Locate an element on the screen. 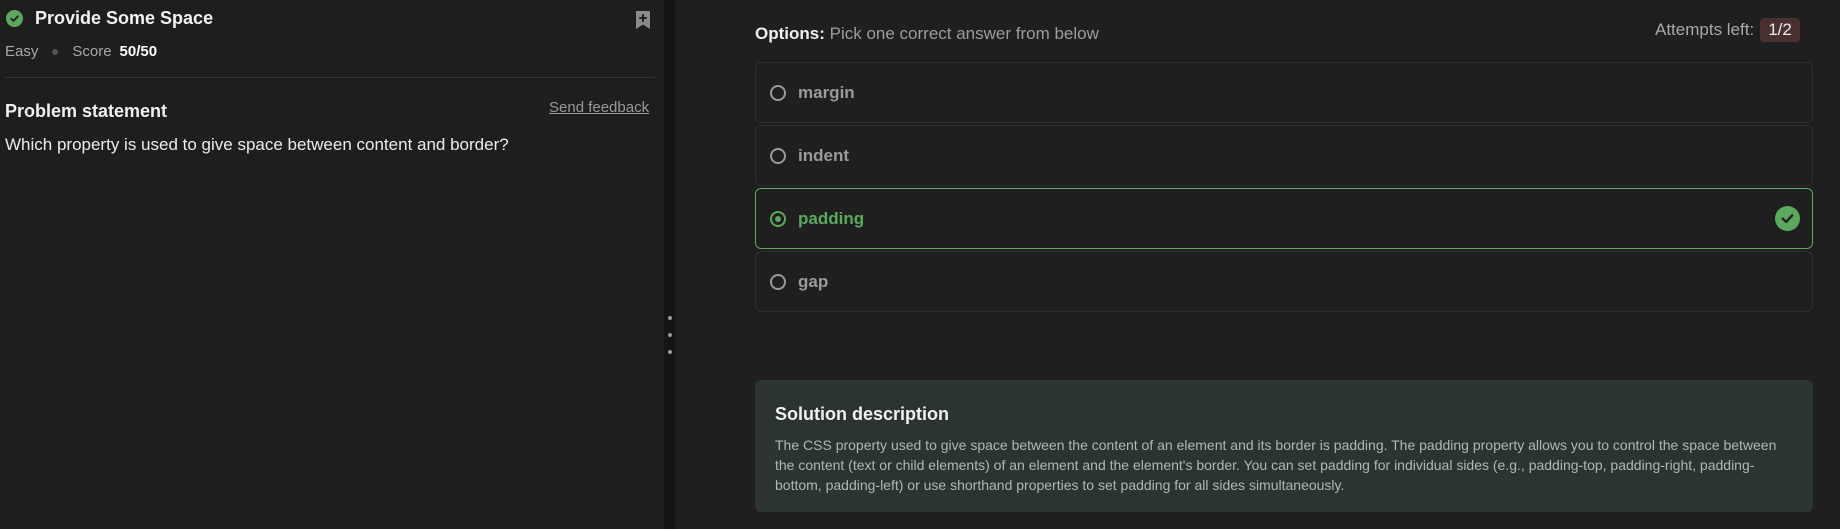 This screenshot has height=529, width=1840. attempts-label: Attempts left: is located at coordinates (1705, 29).